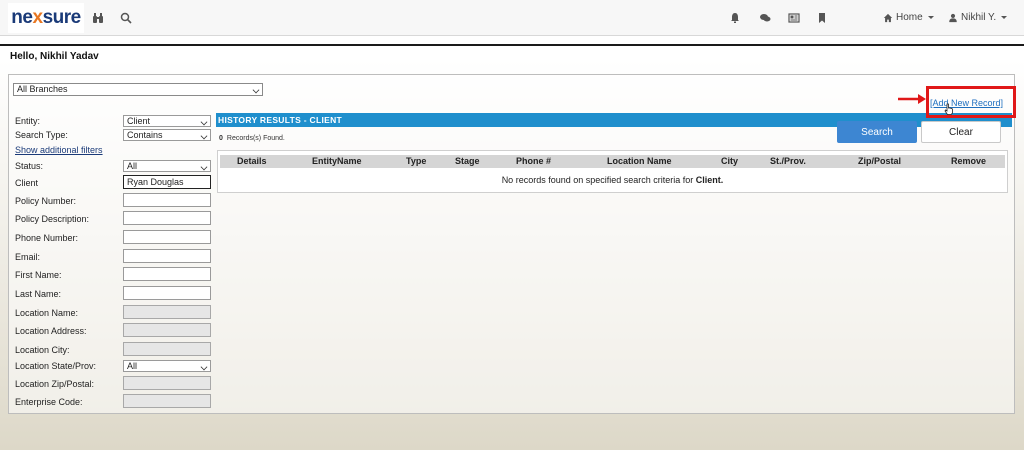 Image resolution: width=1024 pixels, height=450 pixels. Describe the element at coordinates (38, 275) in the screenshot. I see `first-name-label: First Name:` at that location.